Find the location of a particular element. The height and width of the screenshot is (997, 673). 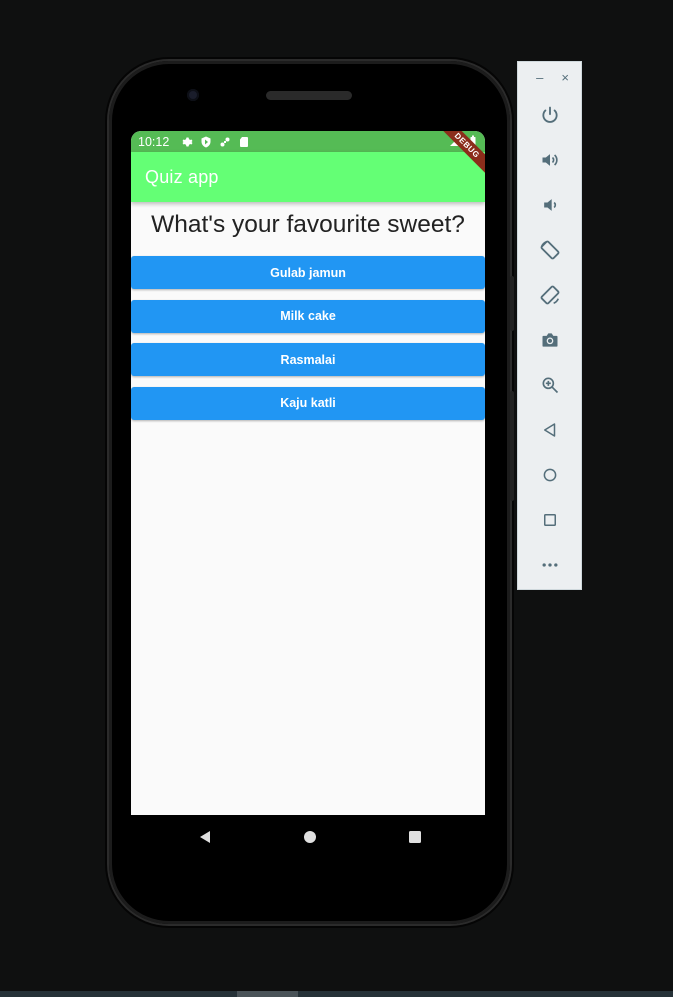

zoom-icon is located at coordinates (550, 384).